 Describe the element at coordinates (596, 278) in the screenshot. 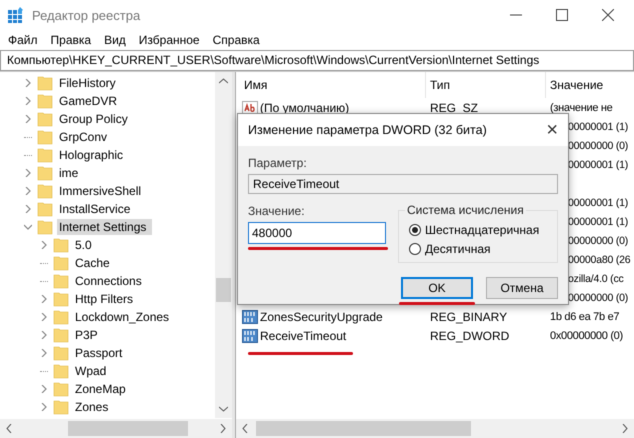

I see `value-data: ozilla/4.0 (cc` at that location.